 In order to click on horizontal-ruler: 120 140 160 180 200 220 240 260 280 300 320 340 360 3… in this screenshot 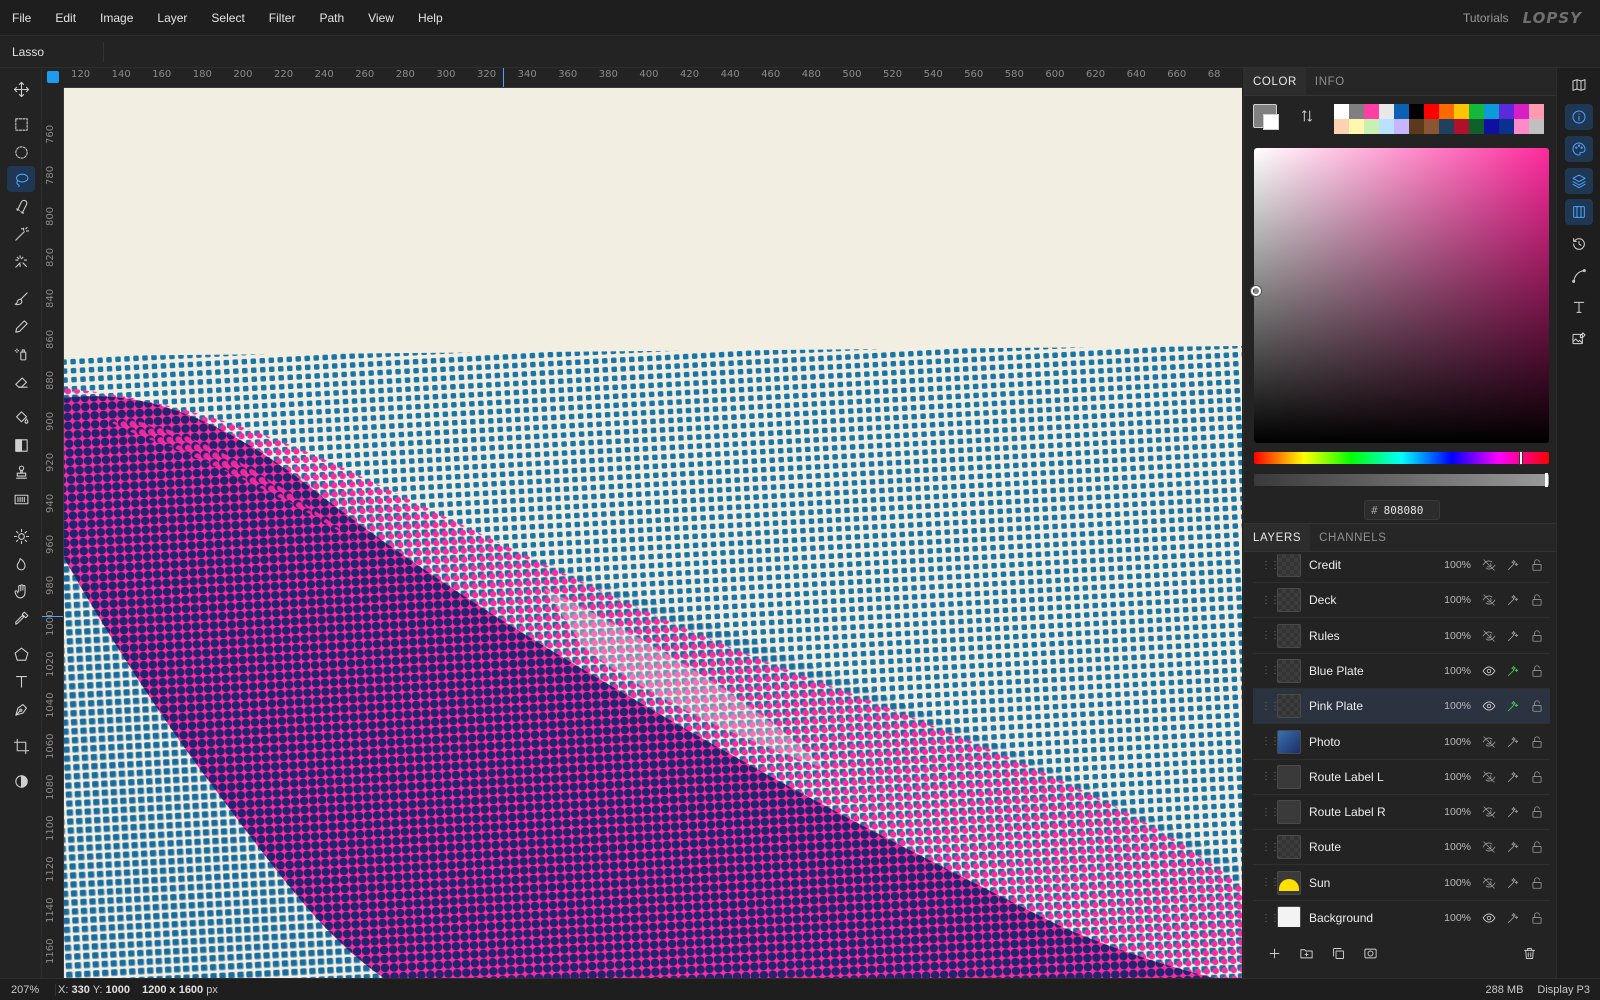, I will do `click(653, 78)`.